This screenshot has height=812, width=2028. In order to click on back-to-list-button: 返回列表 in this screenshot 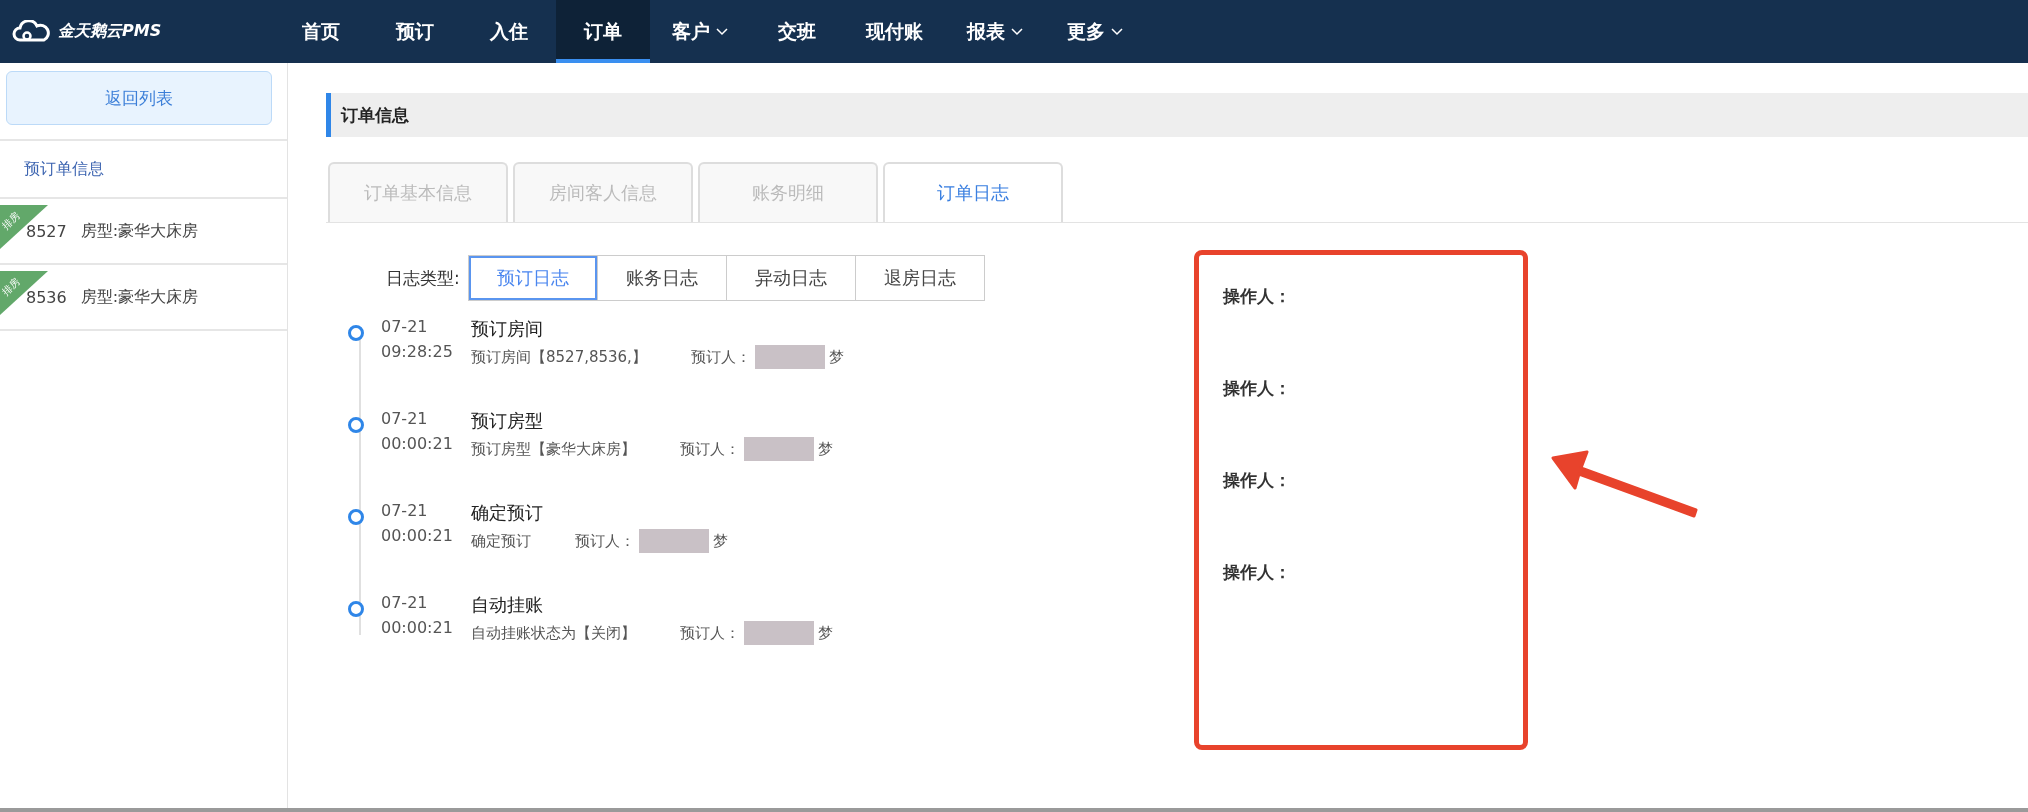, I will do `click(139, 98)`.